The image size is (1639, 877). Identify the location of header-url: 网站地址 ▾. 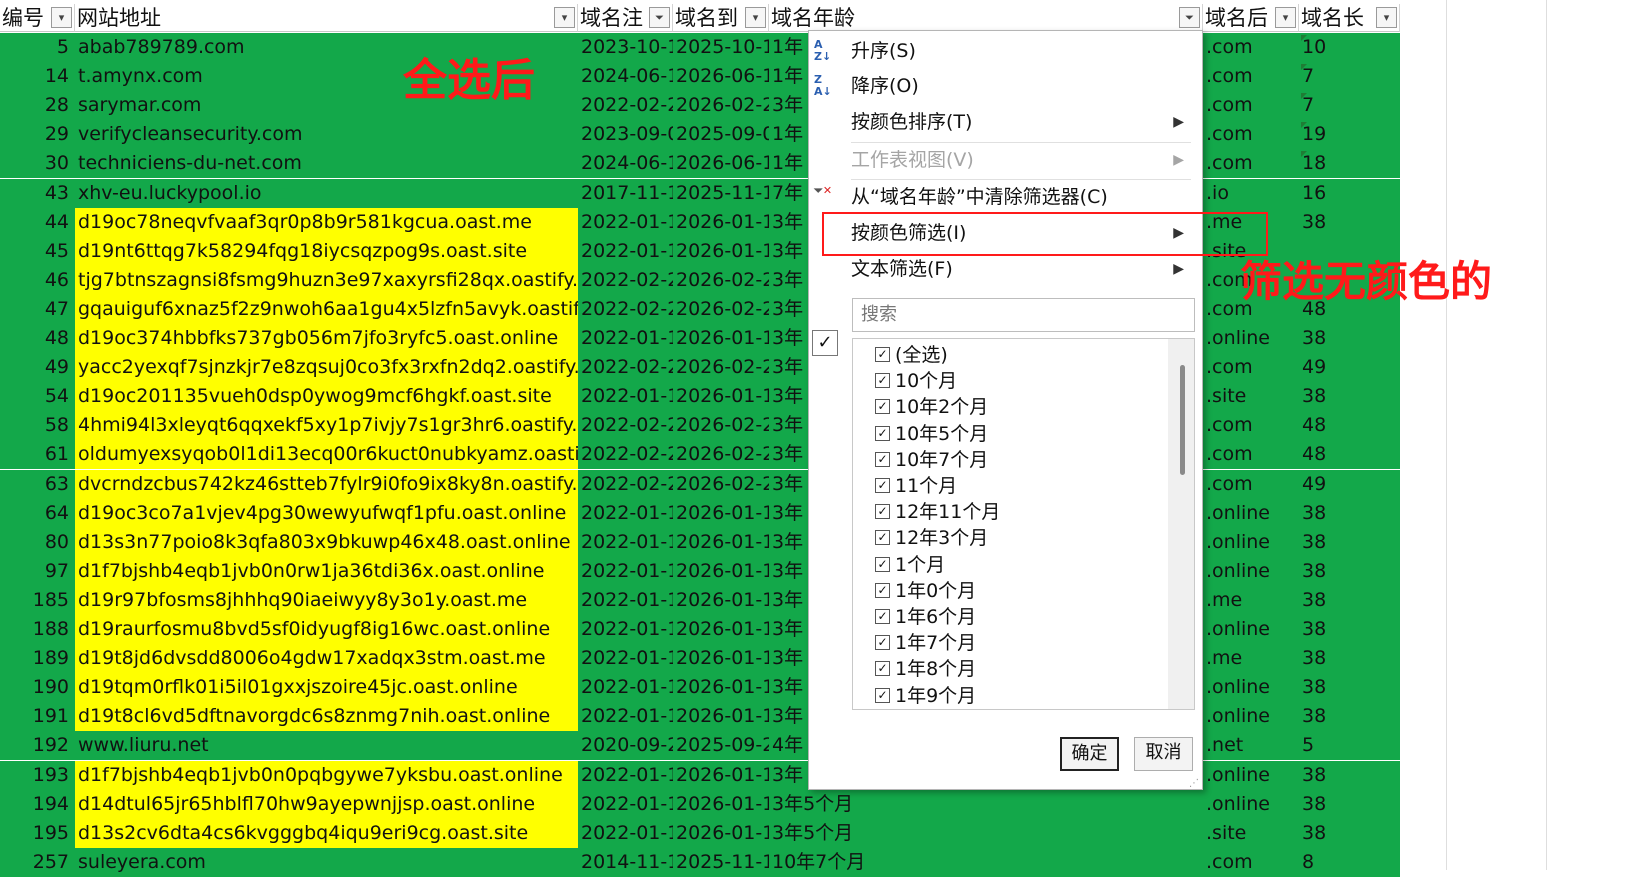
(326, 18).